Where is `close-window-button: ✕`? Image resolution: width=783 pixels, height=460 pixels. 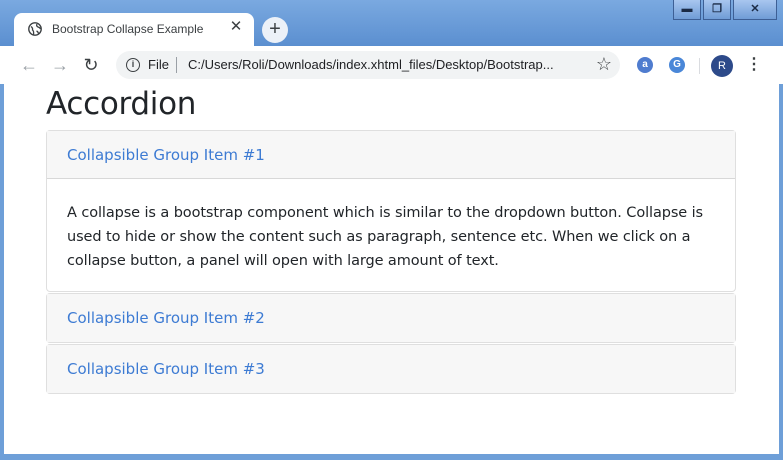
close-window-button: ✕ is located at coordinates (755, 10).